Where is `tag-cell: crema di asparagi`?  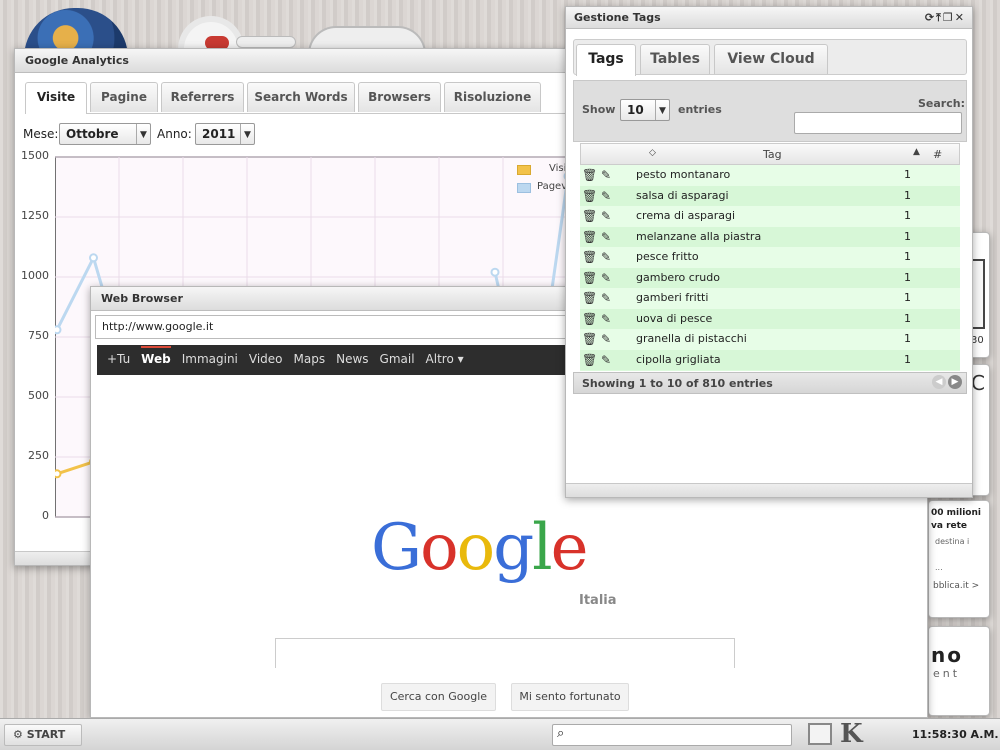 tag-cell: crema di asparagi is located at coordinates (686, 215).